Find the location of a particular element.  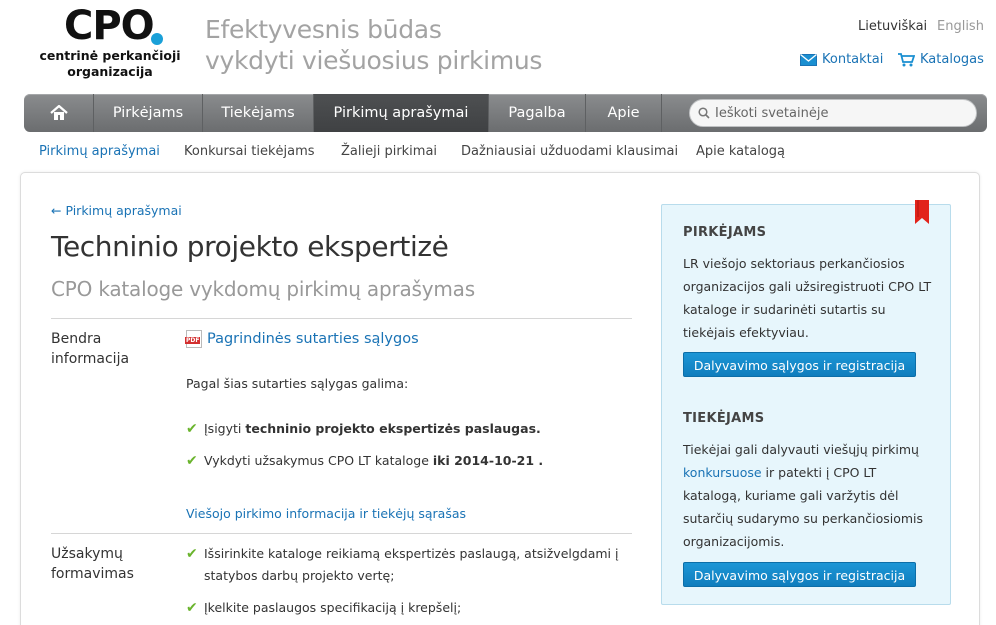

logo-subtitle-line2: organizacija is located at coordinates (110, 71).